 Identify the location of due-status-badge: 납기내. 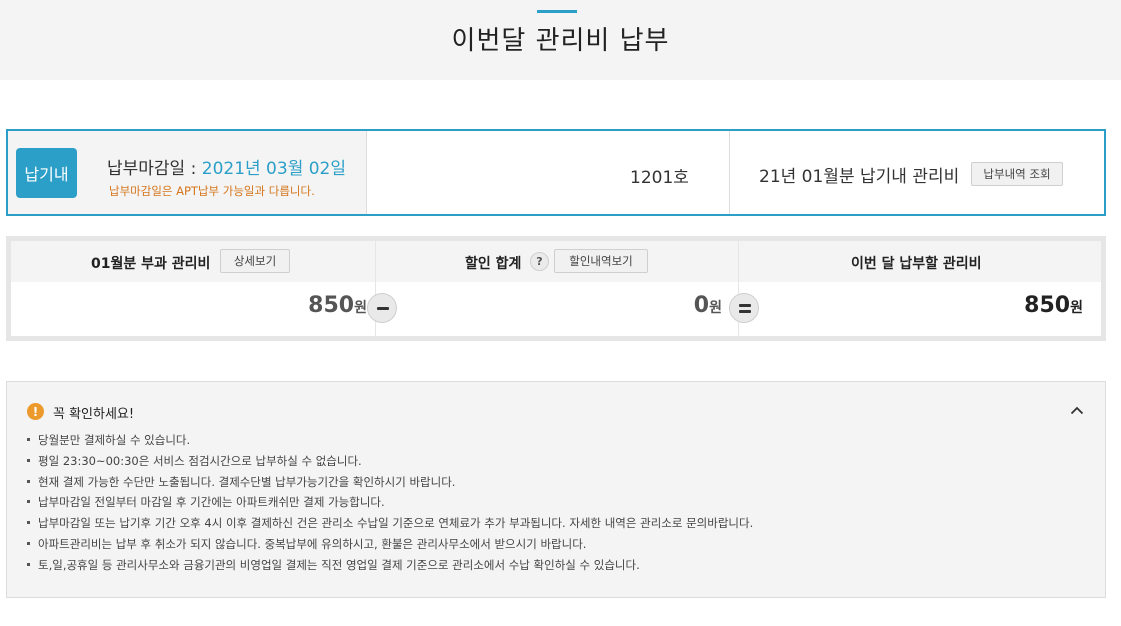
(46, 173).